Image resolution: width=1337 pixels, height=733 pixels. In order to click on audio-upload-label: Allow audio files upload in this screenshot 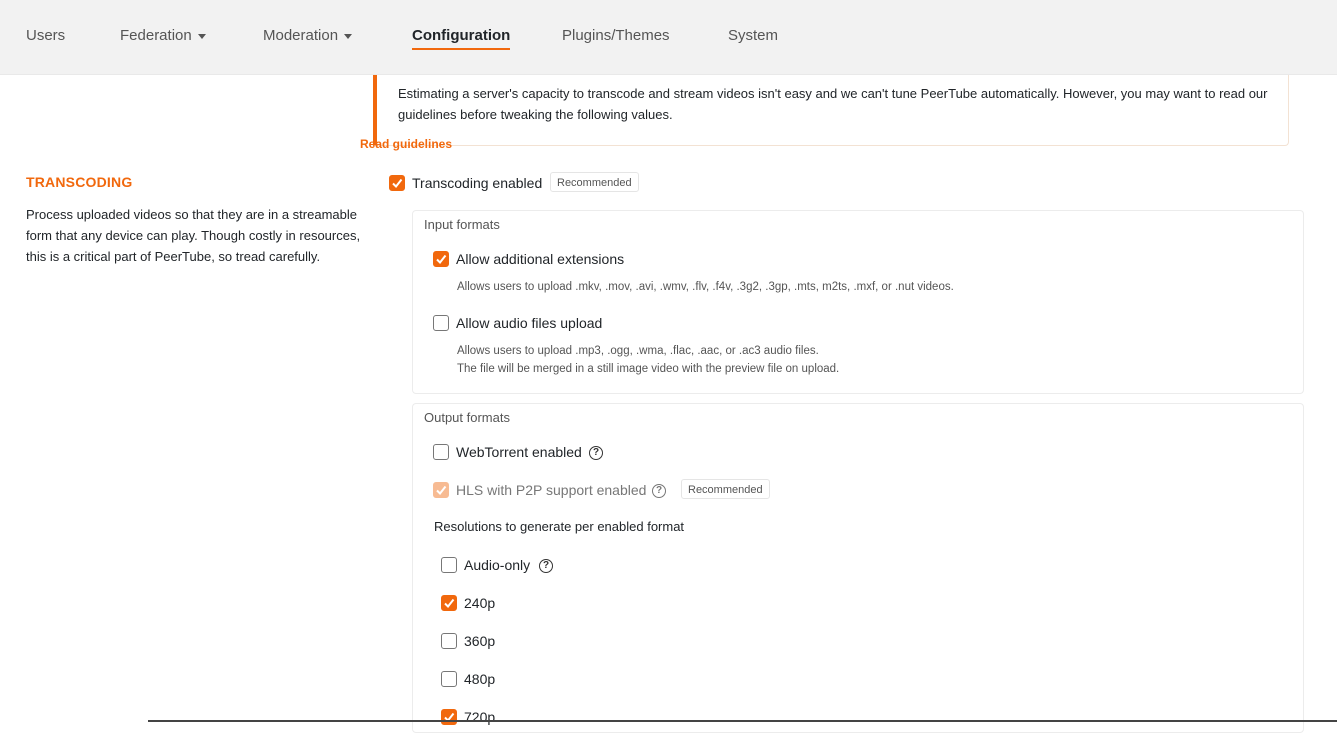, I will do `click(529, 323)`.